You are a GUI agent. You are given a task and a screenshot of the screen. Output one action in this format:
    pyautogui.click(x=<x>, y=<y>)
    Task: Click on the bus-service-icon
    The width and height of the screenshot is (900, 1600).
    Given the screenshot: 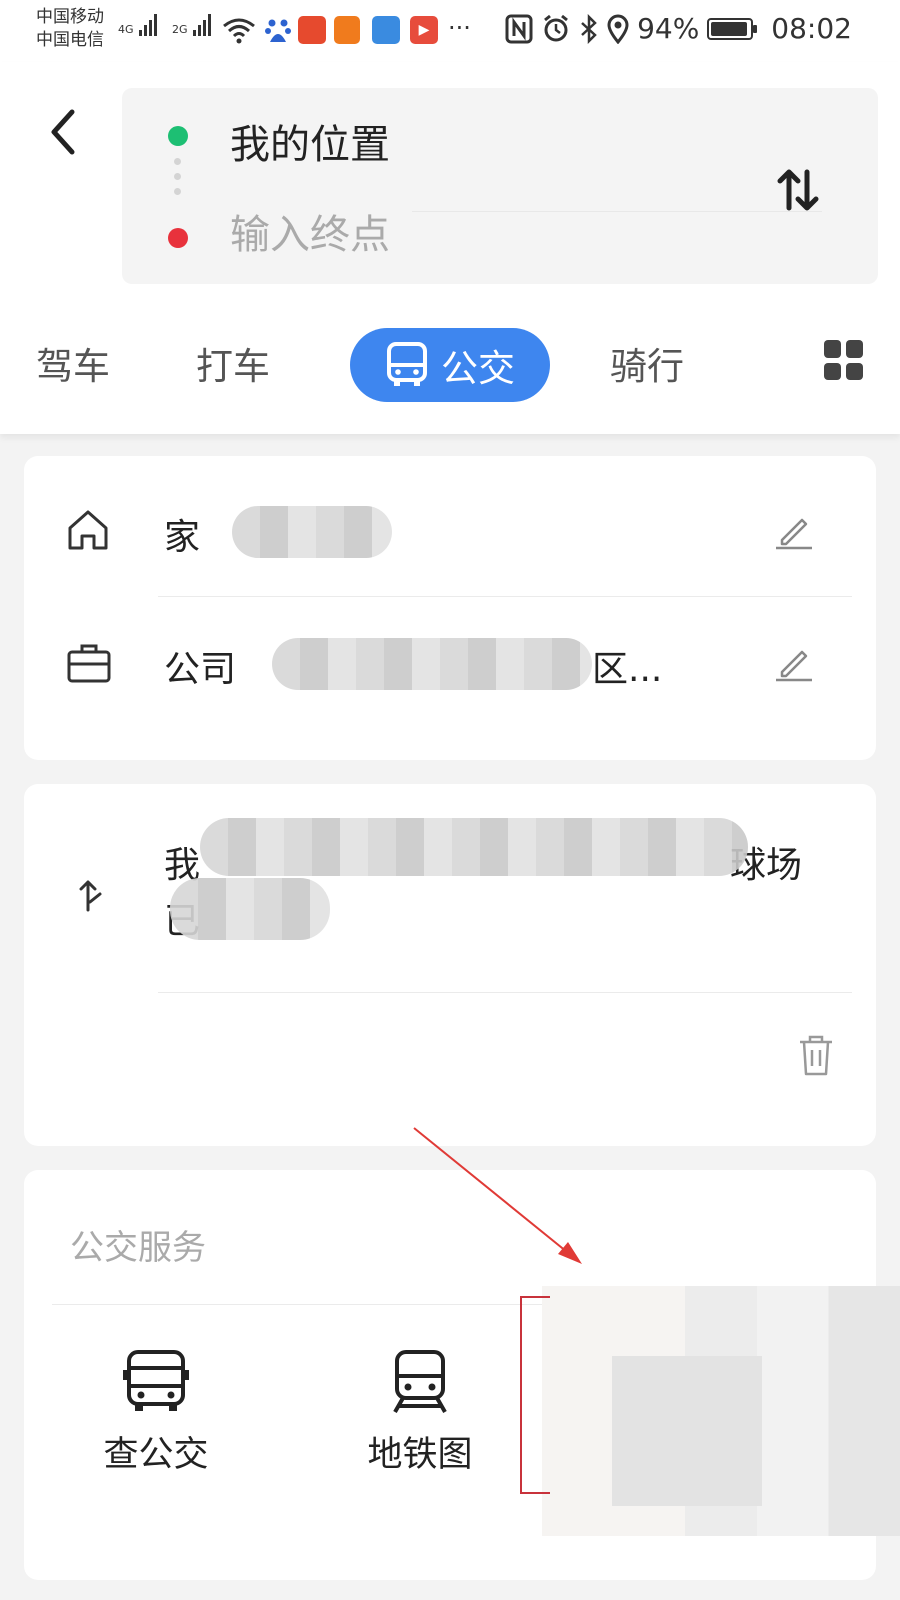 What is the action you would take?
    pyautogui.click(x=156, y=1380)
    